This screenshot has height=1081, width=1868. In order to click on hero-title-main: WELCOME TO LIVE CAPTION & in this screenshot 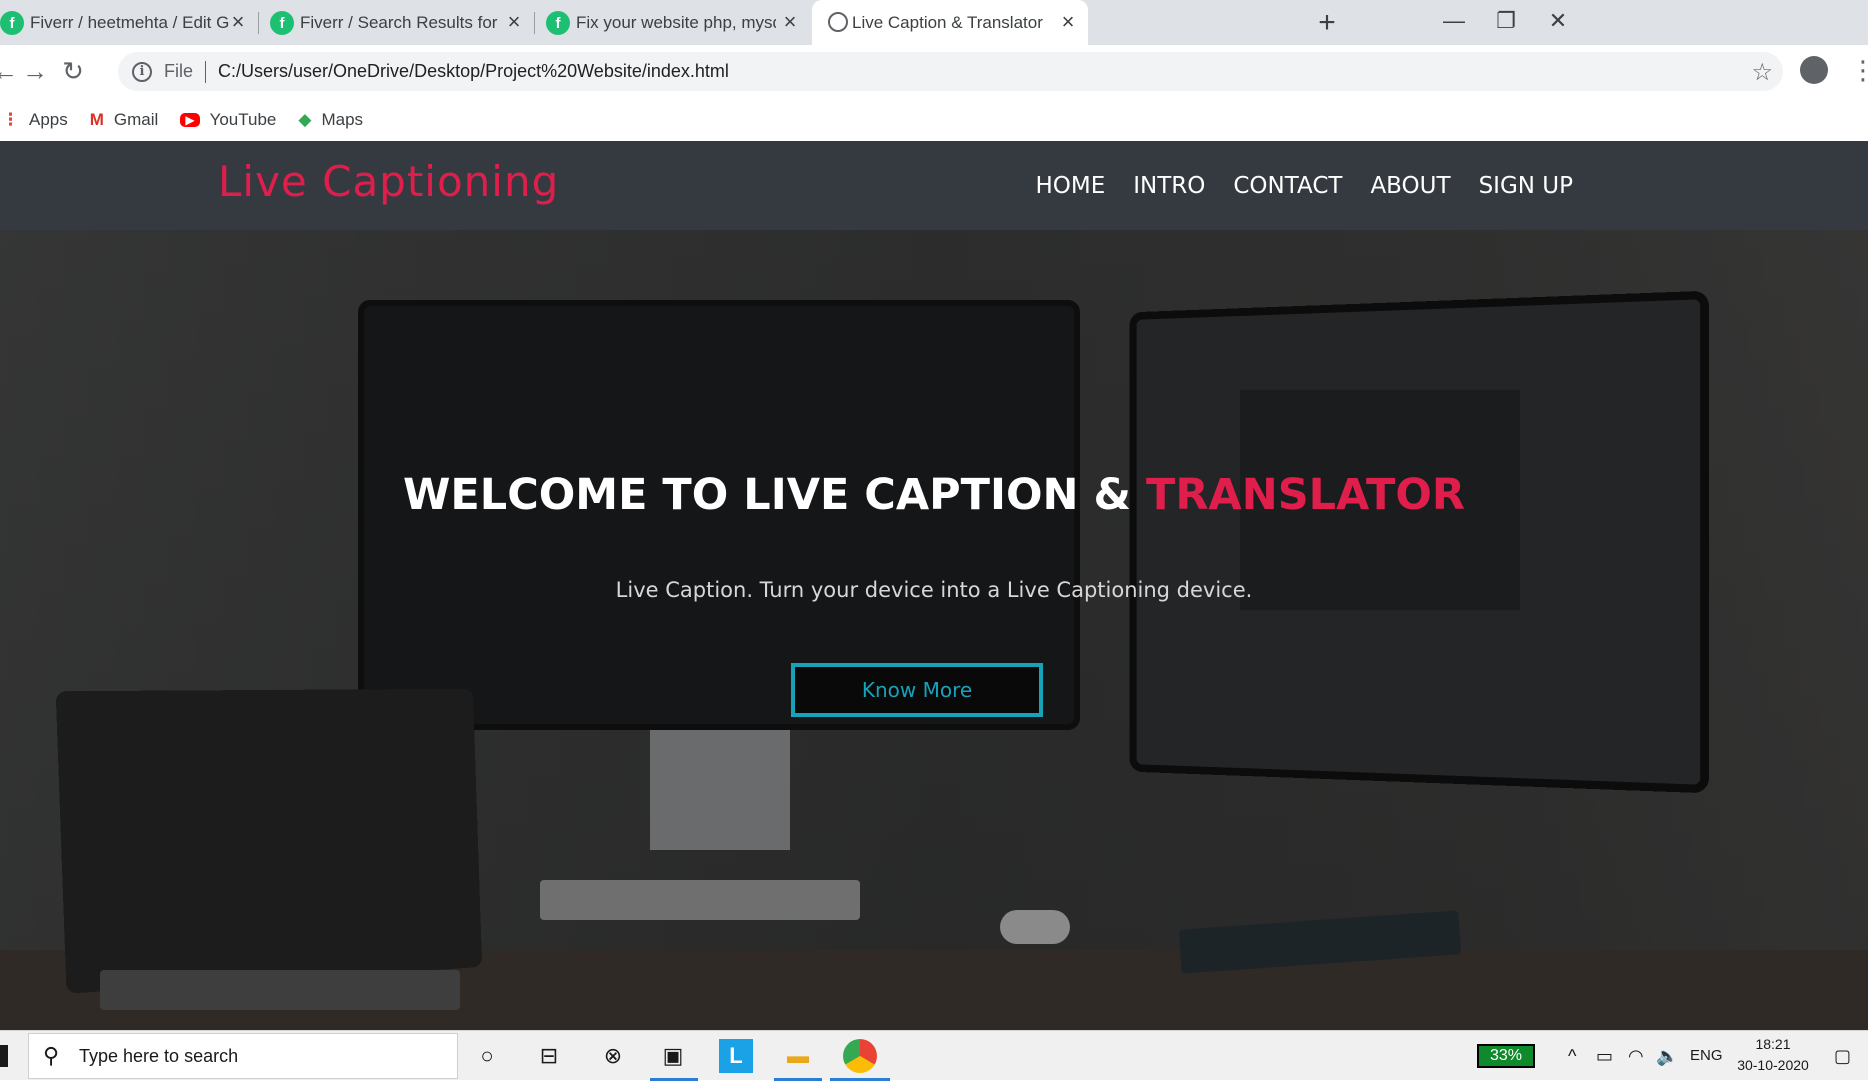, I will do `click(774, 495)`.